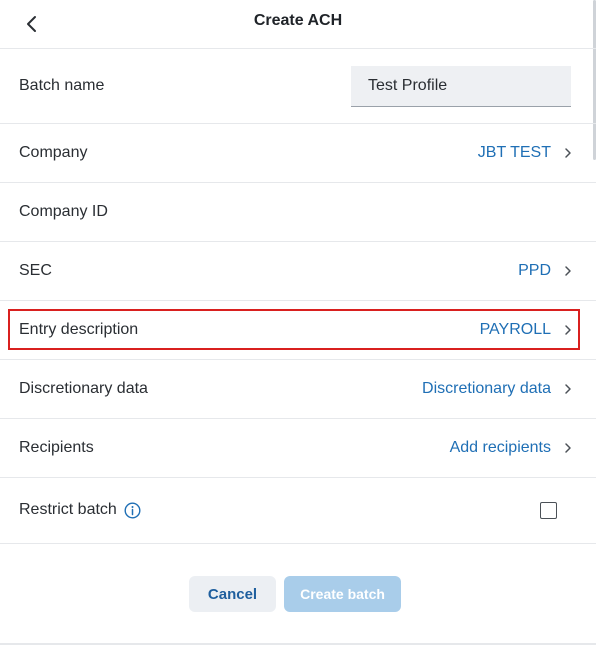 This screenshot has width=596, height=645. I want to click on discretionary-data-label: Discretionary data, so click(83, 388).